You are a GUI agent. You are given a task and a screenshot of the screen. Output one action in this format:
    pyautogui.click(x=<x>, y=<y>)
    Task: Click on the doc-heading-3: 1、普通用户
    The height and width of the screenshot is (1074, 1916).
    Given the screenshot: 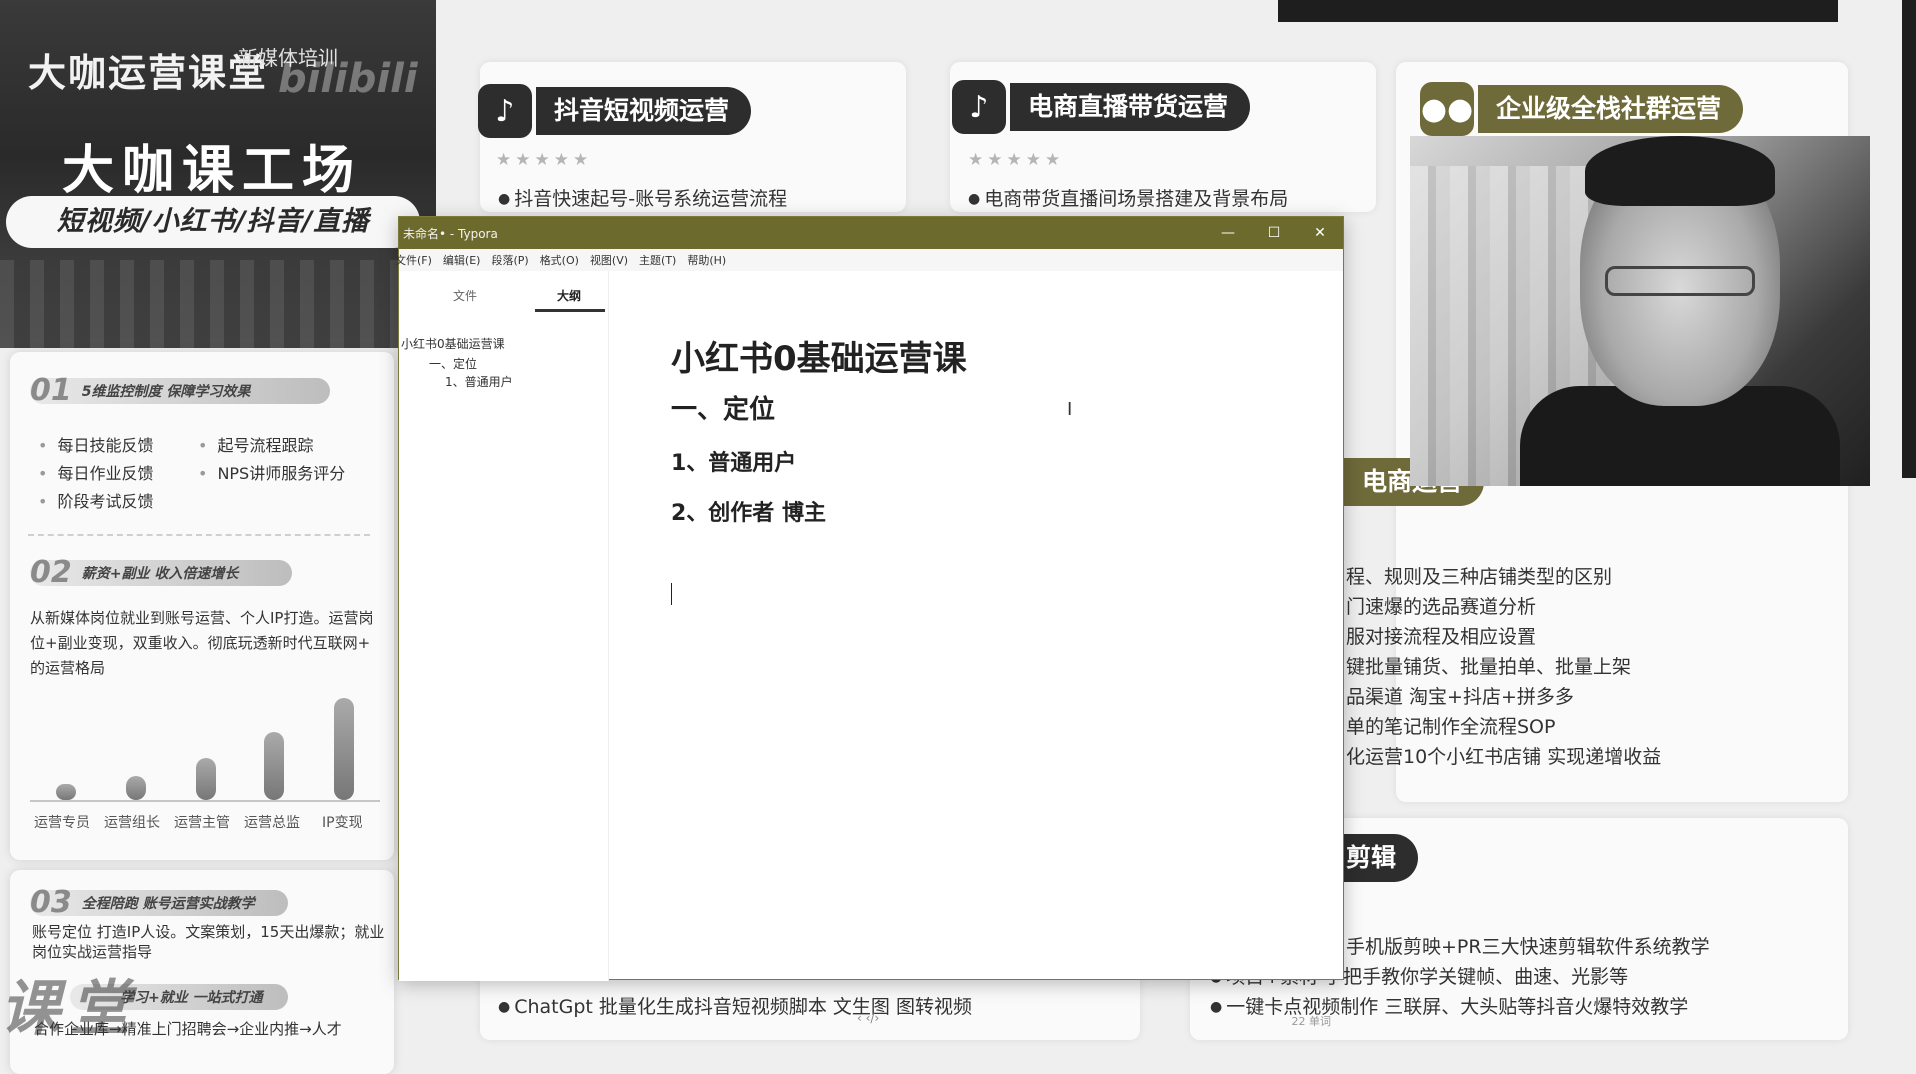 What is the action you would take?
    pyautogui.click(x=733, y=461)
    